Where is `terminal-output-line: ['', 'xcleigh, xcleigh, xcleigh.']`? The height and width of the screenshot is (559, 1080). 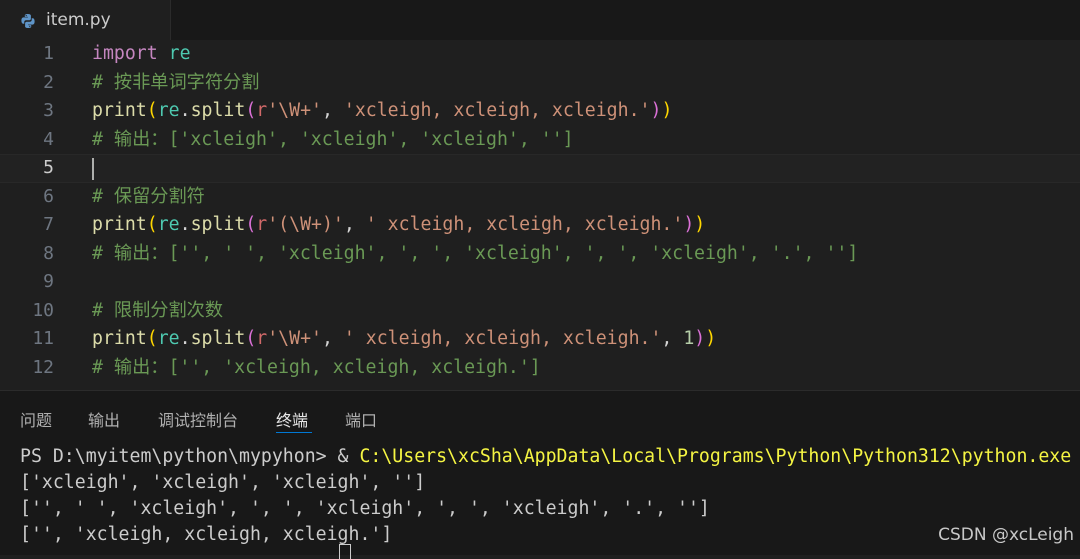
terminal-output-line: ['', 'xcleigh, xcleigh, xcleigh.'] is located at coordinates (206, 534).